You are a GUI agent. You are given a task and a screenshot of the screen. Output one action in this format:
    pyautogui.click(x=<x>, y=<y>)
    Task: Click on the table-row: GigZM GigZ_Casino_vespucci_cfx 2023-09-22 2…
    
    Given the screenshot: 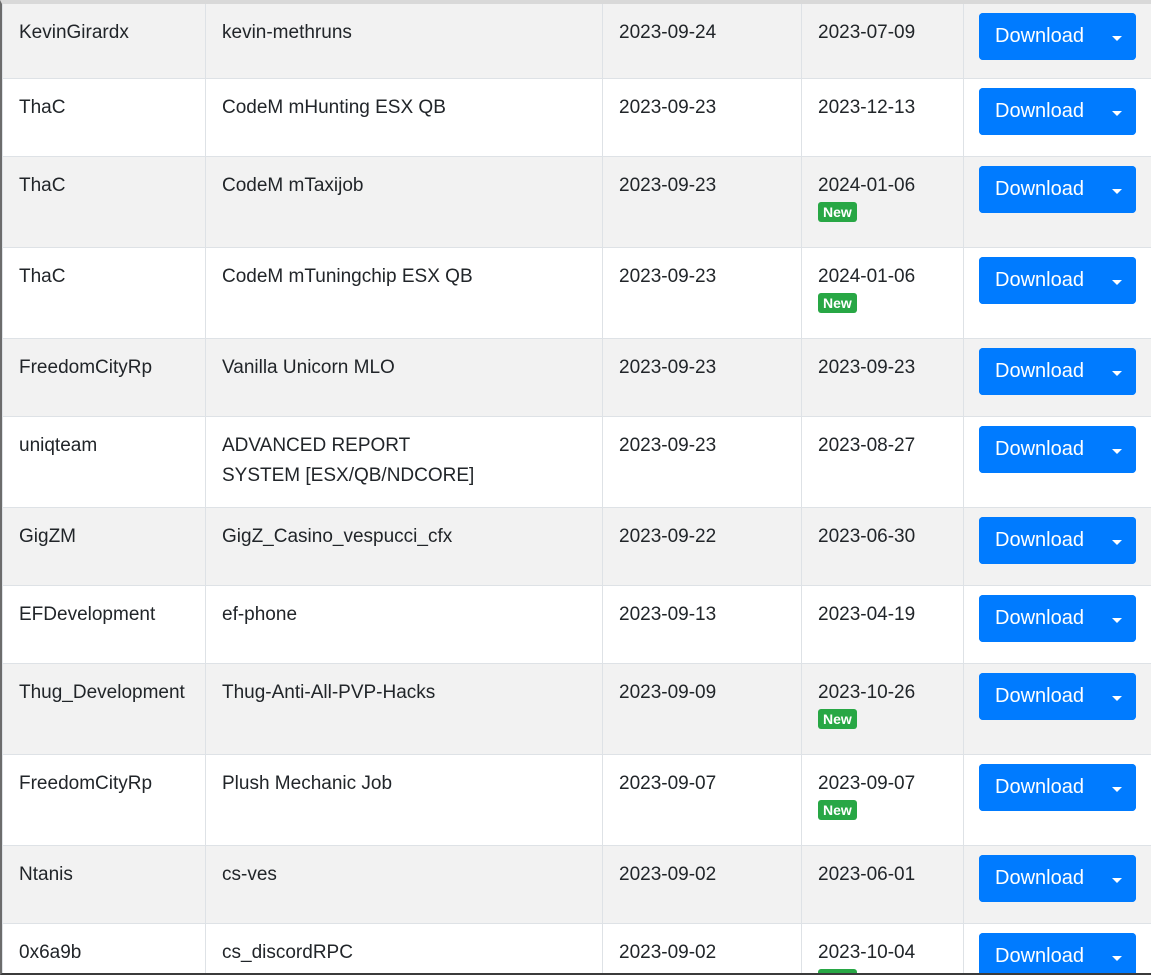 What is the action you would take?
    pyautogui.click(x=576, y=546)
    